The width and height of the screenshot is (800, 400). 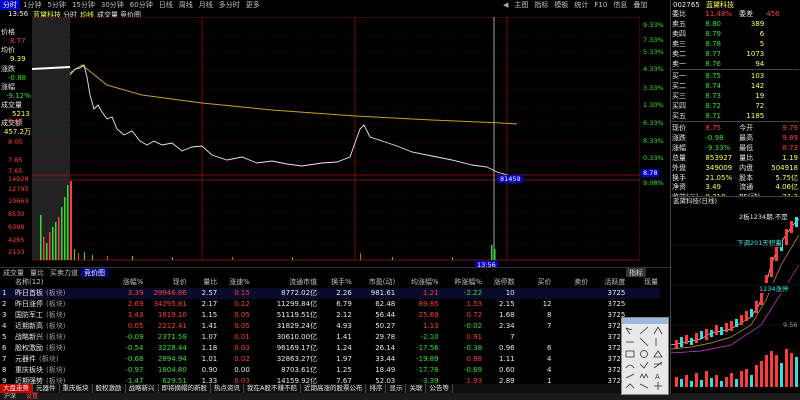 I want to click on shortcut-item: 公告等, so click(x=439, y=388).